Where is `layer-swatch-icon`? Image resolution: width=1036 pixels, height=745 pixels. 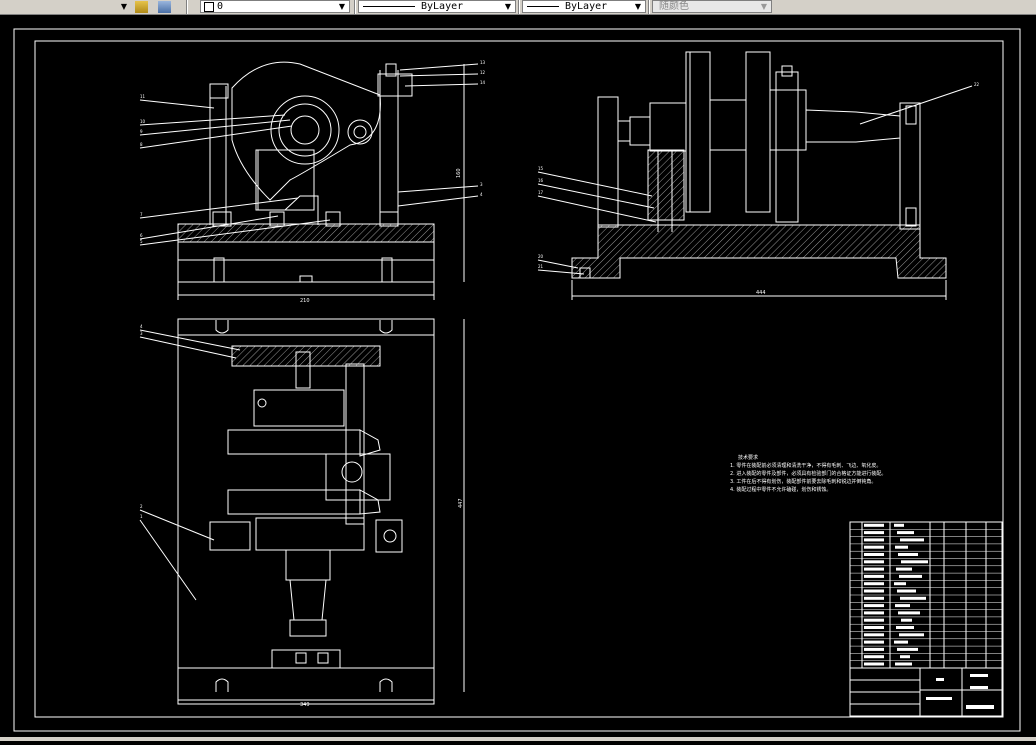
layer-swatch-icon is located at coordinates (209, 7).